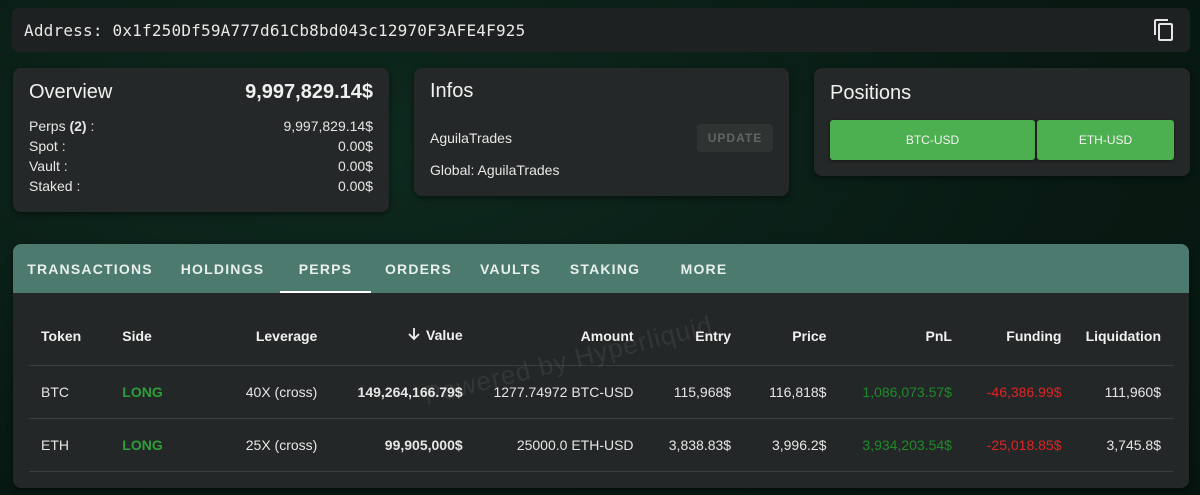  I want to click on cell-leverage: 25X (cross), so click(258, 445).